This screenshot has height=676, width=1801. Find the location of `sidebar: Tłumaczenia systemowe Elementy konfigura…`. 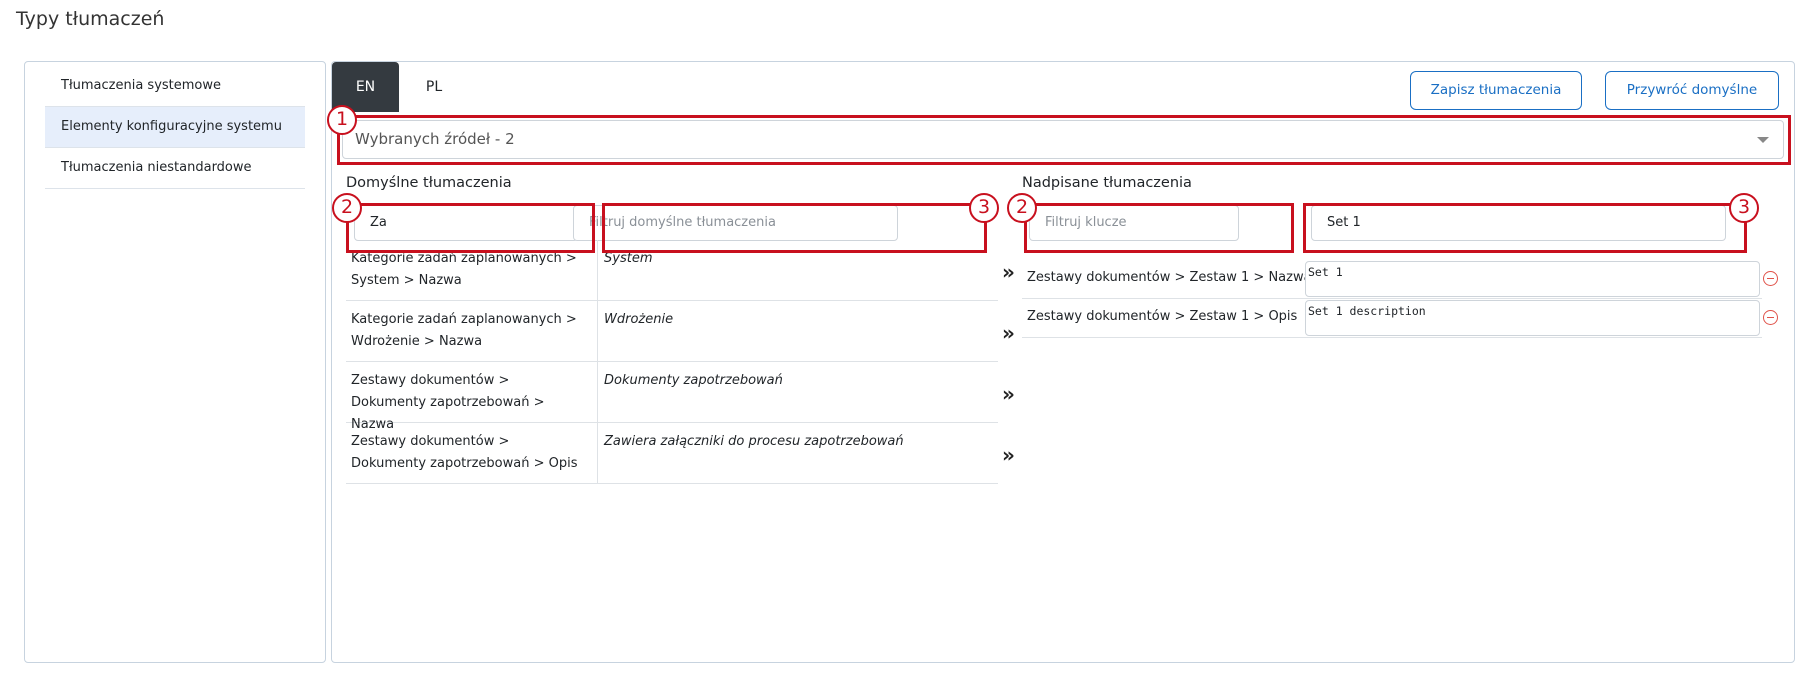

sidebar: Tłumaczenia systemowe Elementy konfigura… is located at coordinates (175, 362).